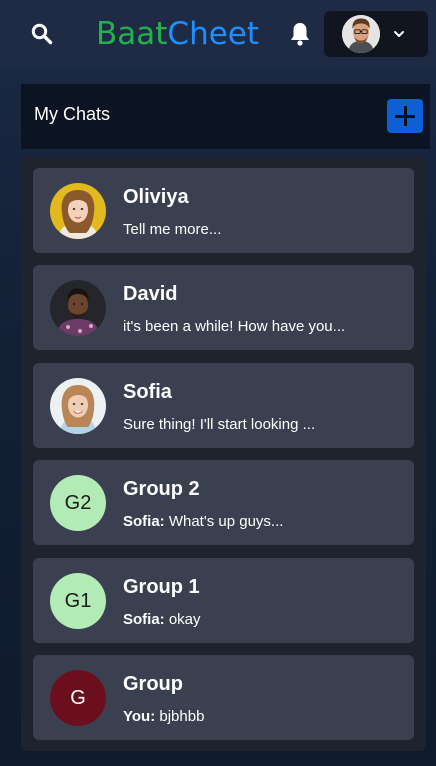  What do you see at coordinates (161, 489) in the screenshot?
I see `chat-name: Group 2` at bounding box center [161, 489].